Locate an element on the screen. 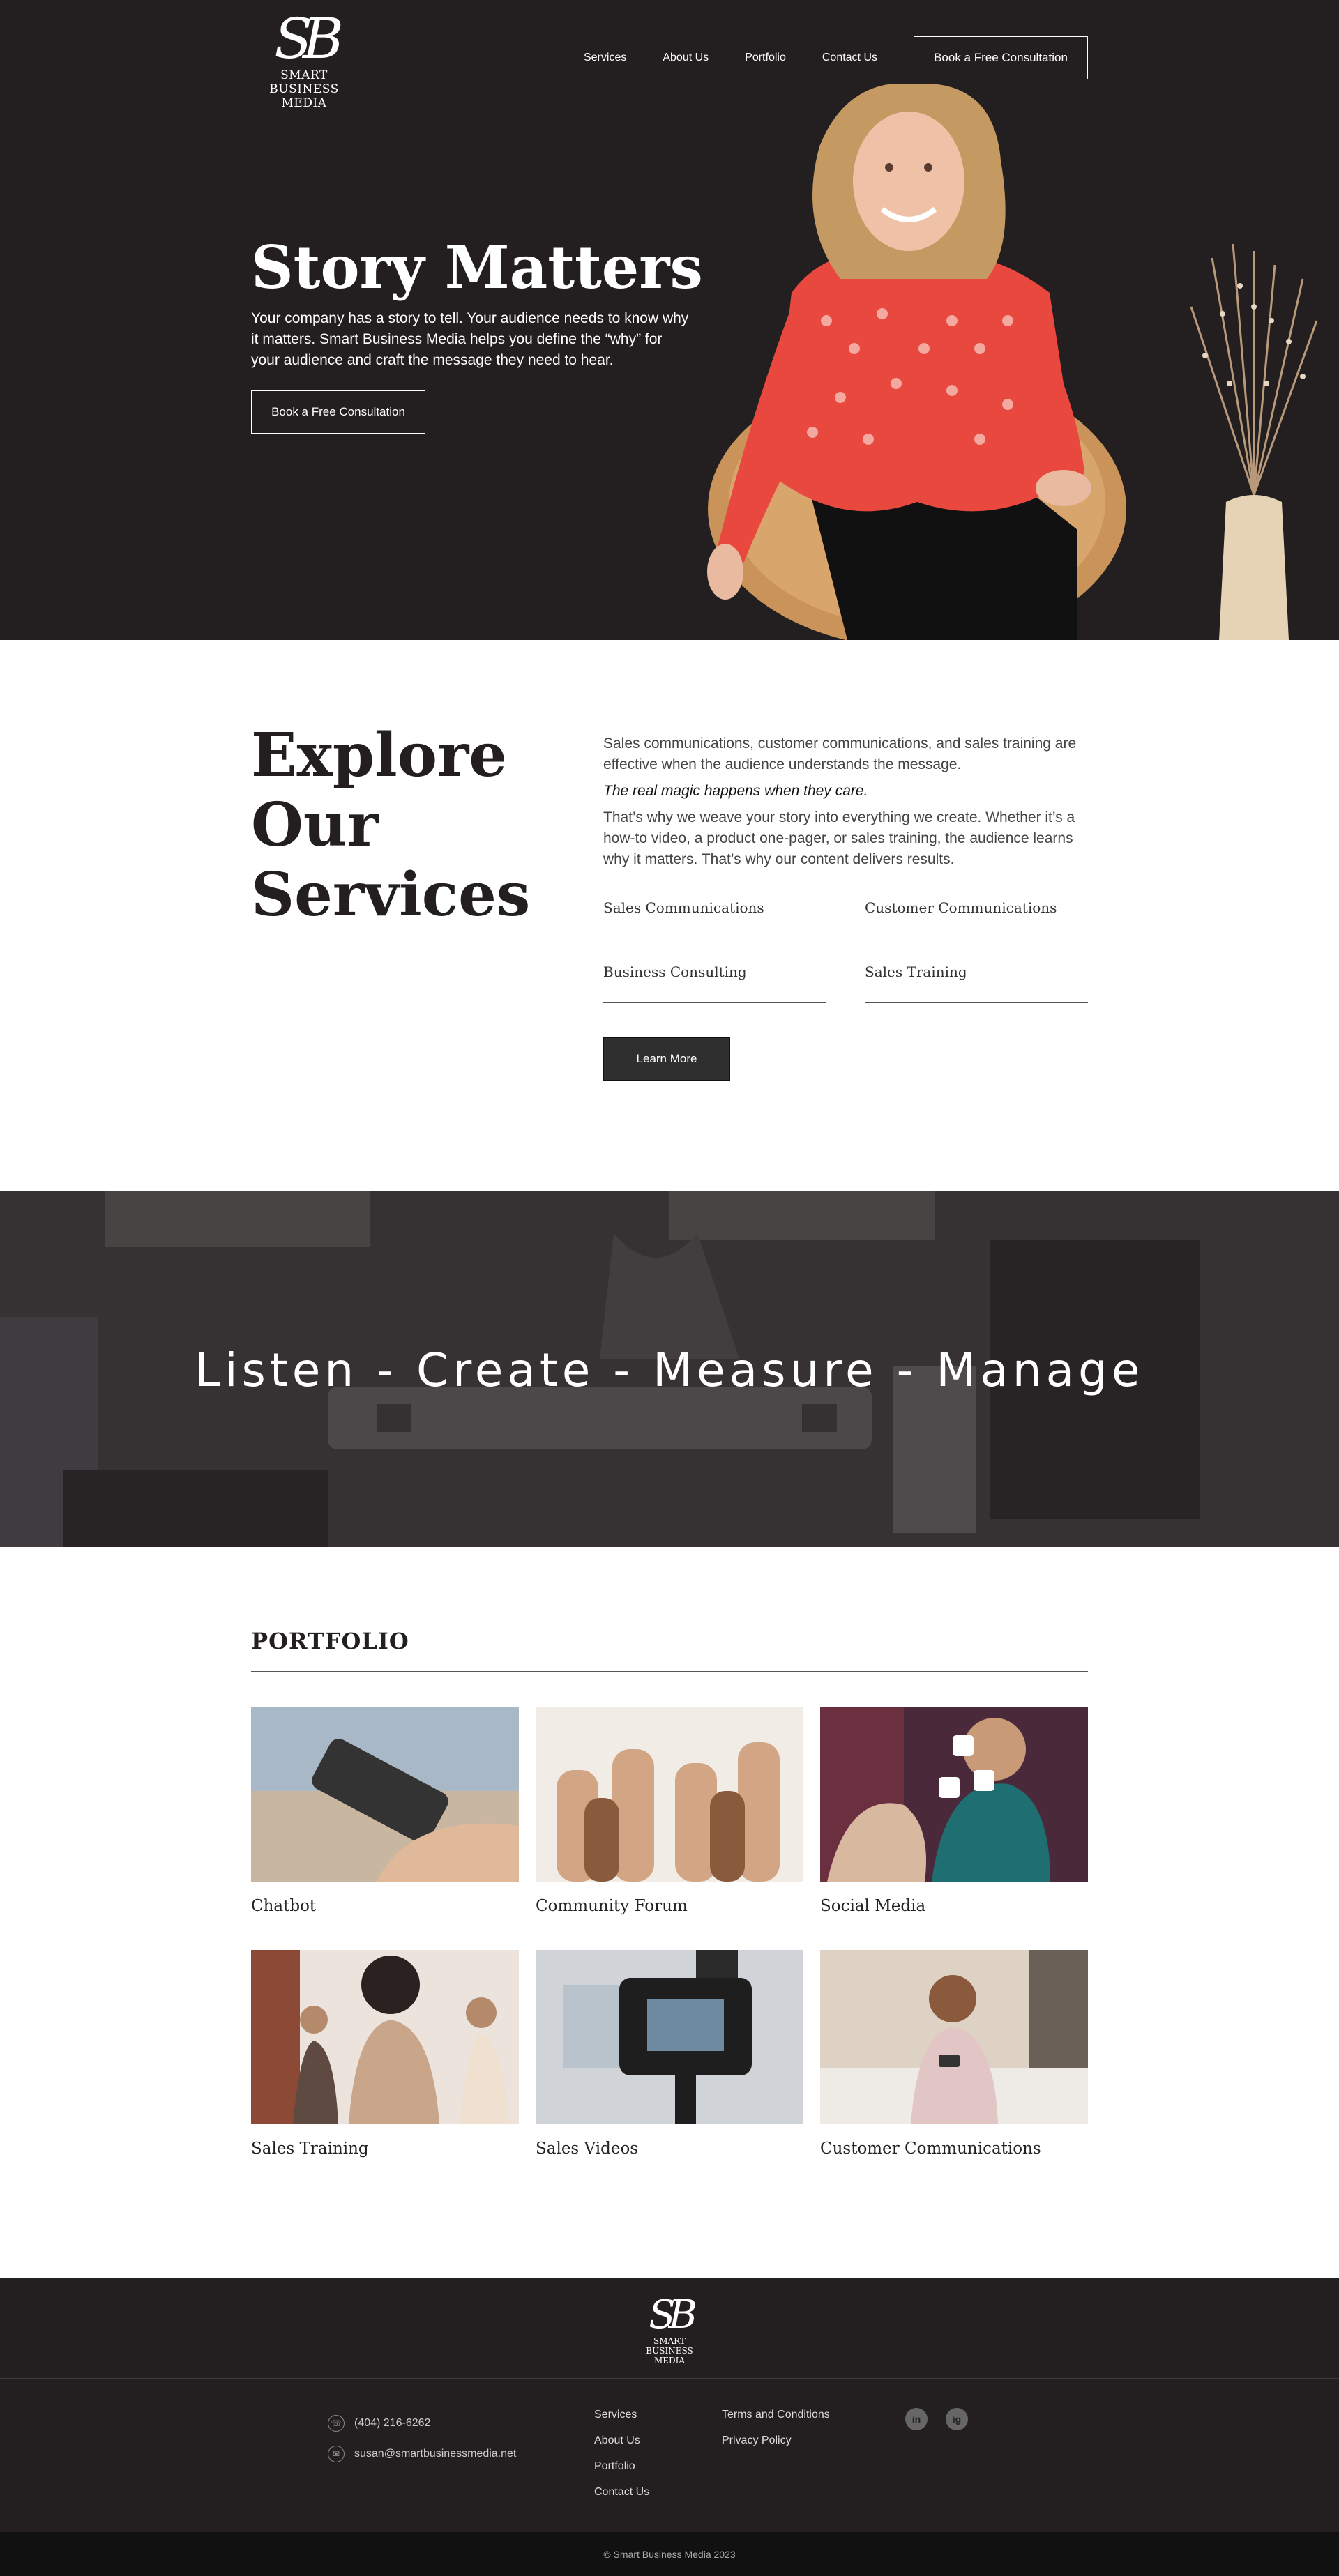  footer-logo-name-line2: MEDIA is located at coordinates (669, 2361).